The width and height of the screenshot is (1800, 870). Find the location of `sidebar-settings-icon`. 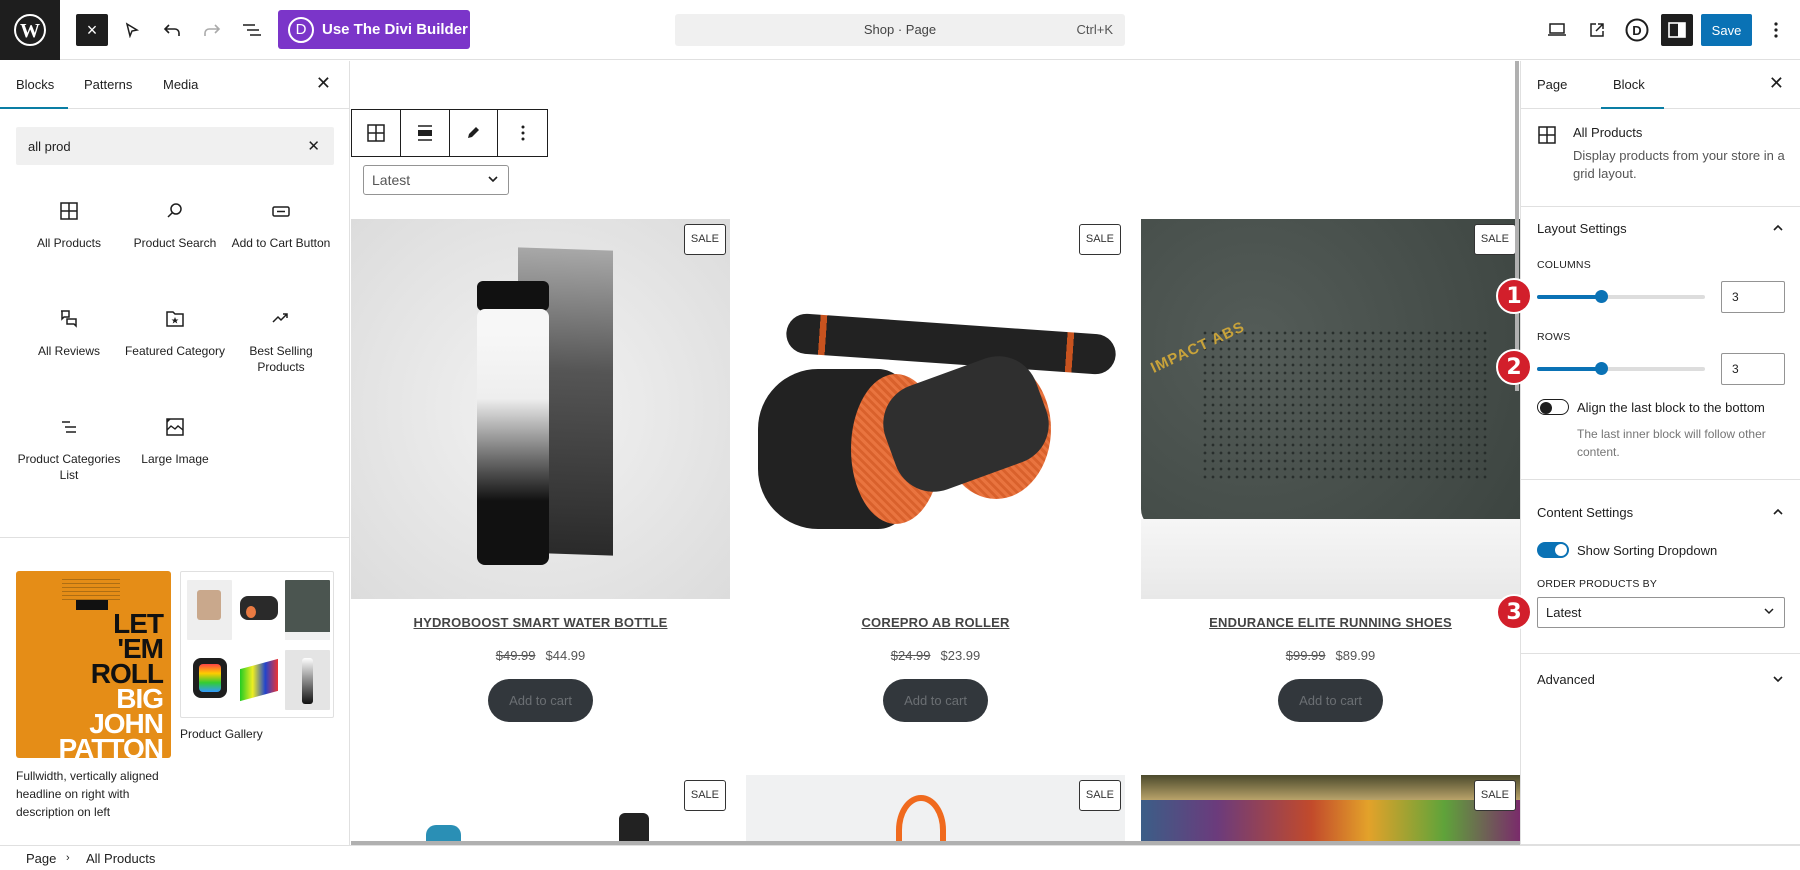

sidebar-settings-icon is located at coordinates (1677, 30).